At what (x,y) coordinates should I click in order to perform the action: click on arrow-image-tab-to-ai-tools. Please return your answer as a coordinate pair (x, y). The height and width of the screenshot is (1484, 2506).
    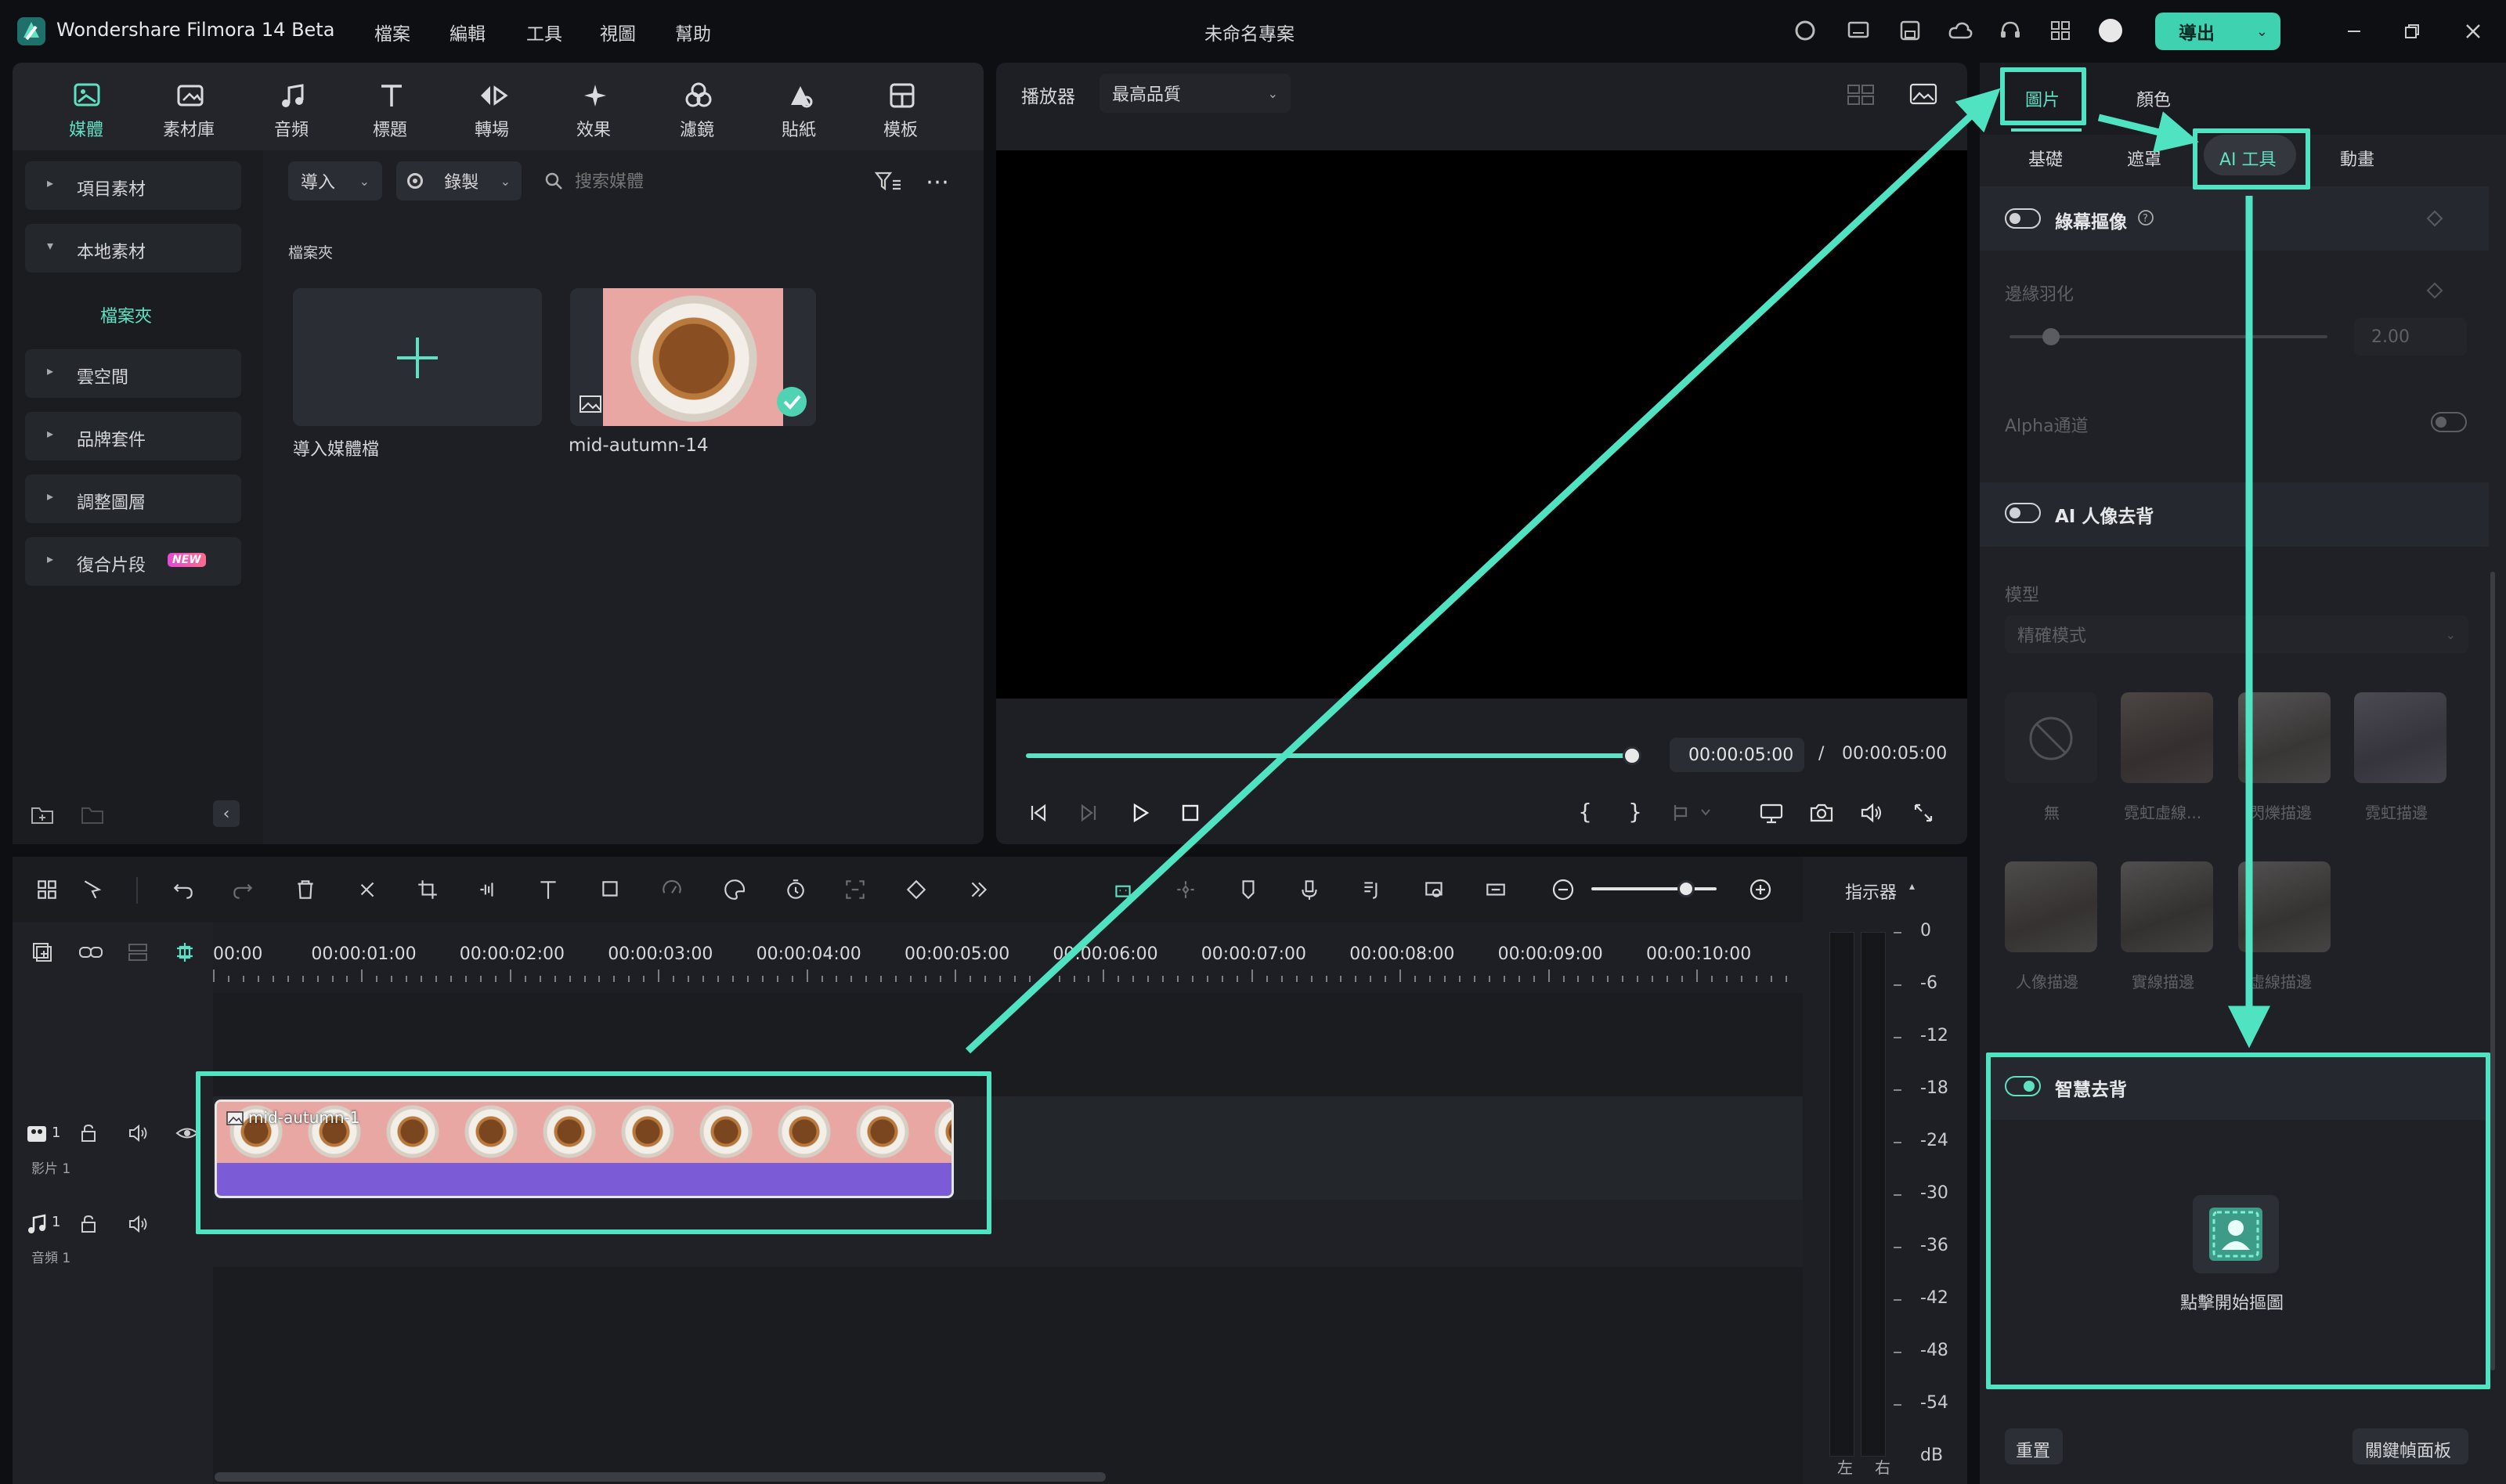
    Looking at the image, I should click on (2148, 132).